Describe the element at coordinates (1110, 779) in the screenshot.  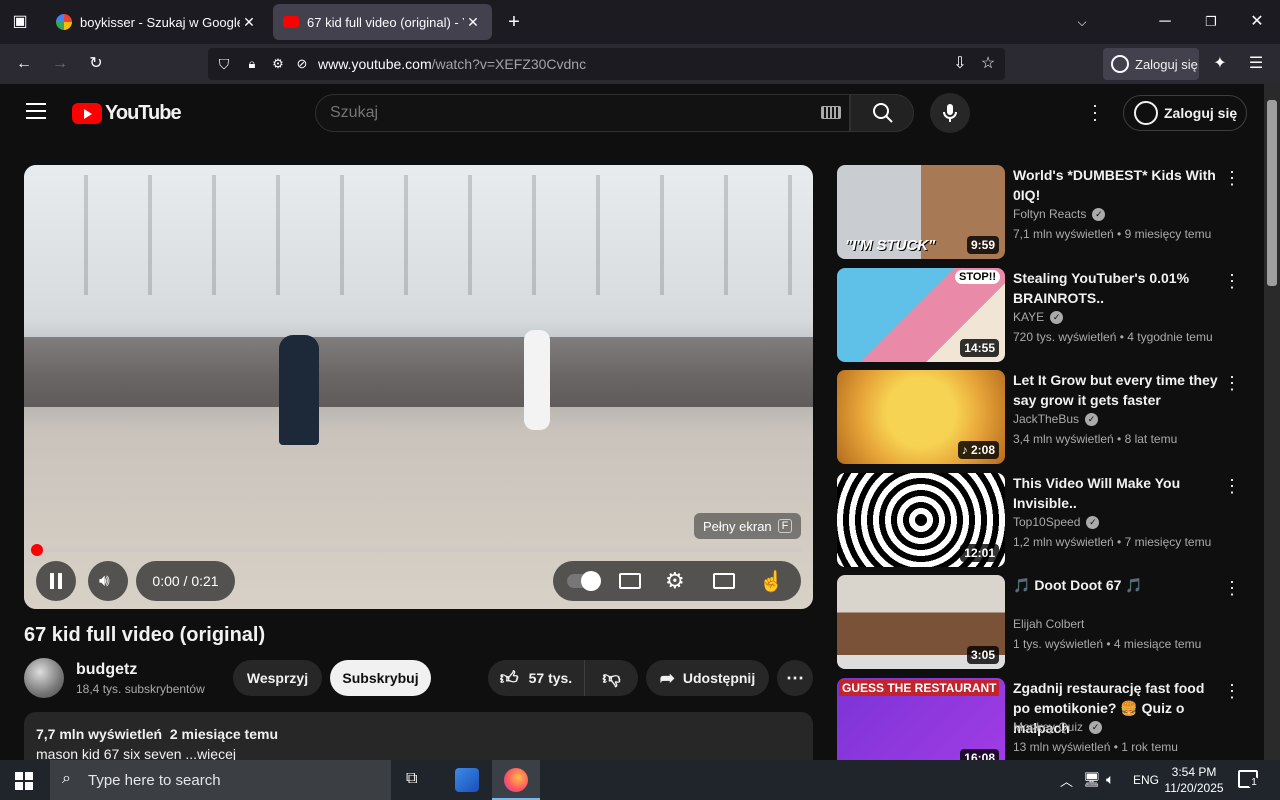
I see `volume-muted-icon: 🔈︎` at that location.